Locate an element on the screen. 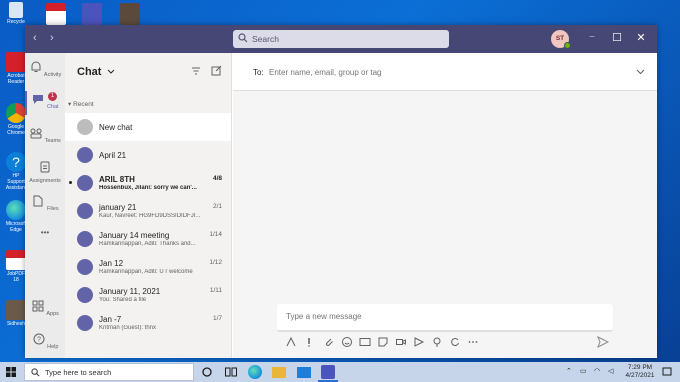 Image resolution: width=680 pixels, height=382 pixels. search-box: Search is located at coordinates (341, 39).